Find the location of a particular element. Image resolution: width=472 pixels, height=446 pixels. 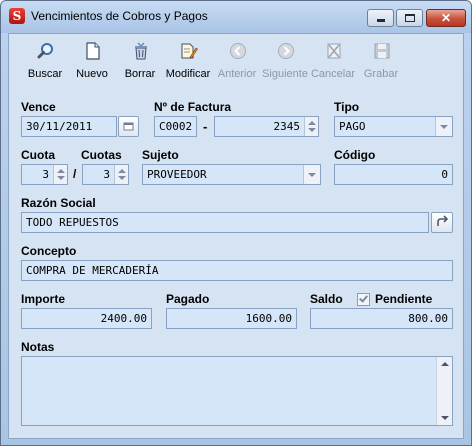

maximize-button is located at coordinates (409, 18).